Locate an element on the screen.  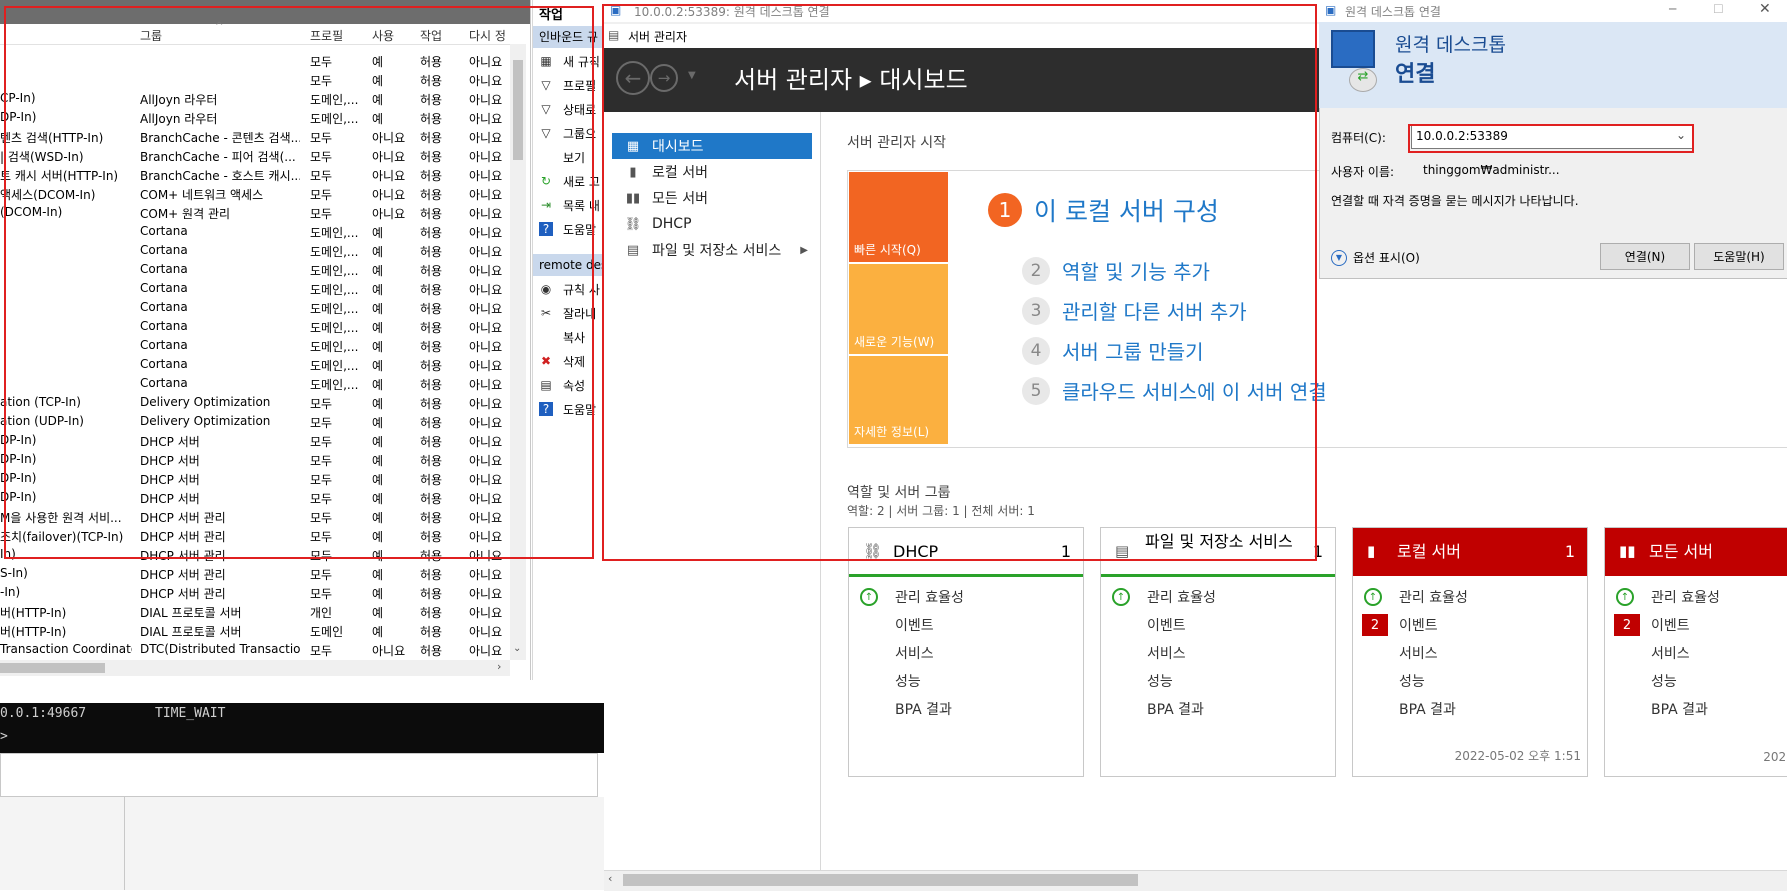
role-tile: ▤ 파일 및 저장소 서비스 1 ↑ 관리 효율성 이벤트 서비스 성능 BPA 결과 is located at coordinates (1218, 652).